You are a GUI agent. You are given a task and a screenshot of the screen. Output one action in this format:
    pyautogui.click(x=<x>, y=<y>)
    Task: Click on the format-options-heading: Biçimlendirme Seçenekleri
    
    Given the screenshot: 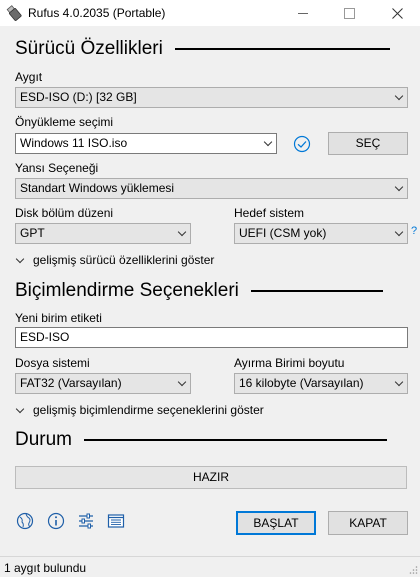 What is the action you would take?
    pyautogui.click(x=199, y=291)
    